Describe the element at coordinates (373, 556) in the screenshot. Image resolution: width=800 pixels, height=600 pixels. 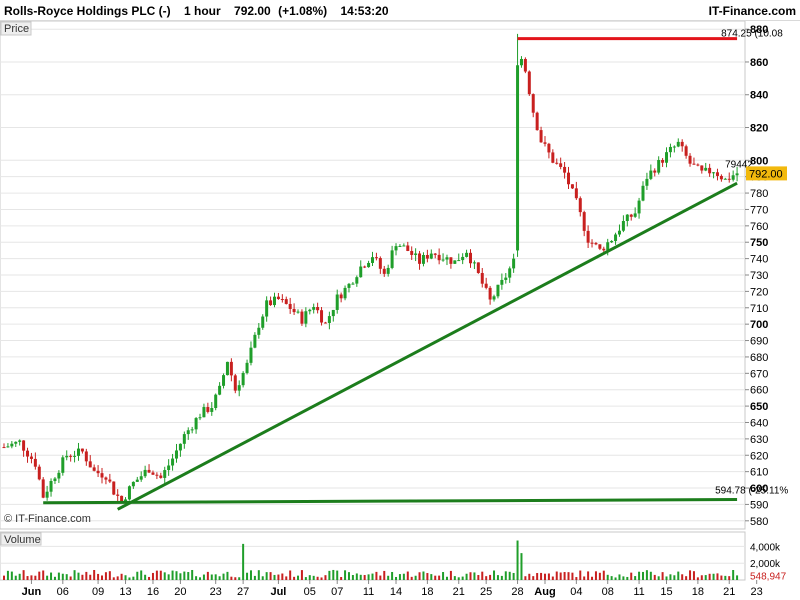
I see `volume-panel` at that location.